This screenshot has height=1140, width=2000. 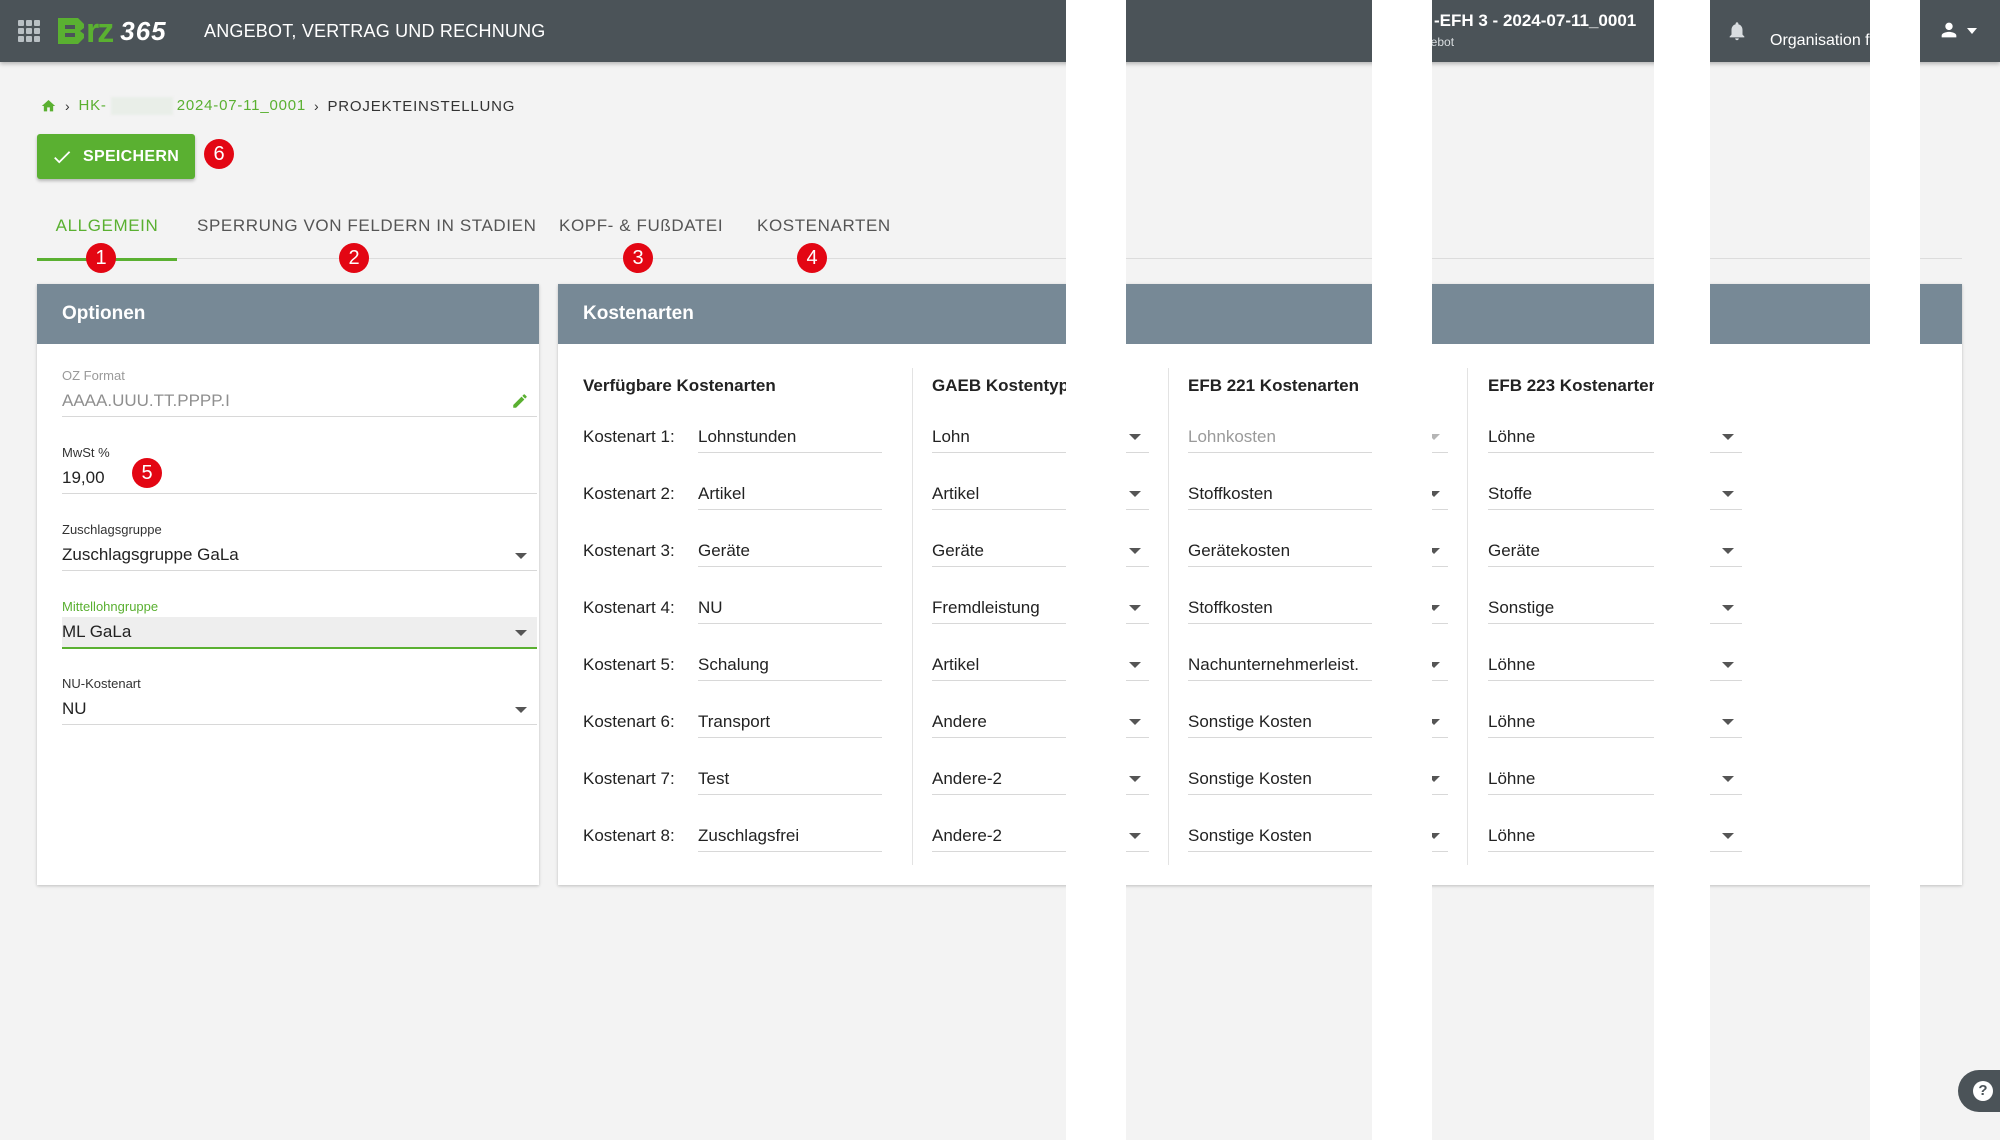 What do you see at coordinates (1510, 493) in the screenshot?
I see `efb223-kostenart-value: Stoffe` at bounding box center [1510, 493].